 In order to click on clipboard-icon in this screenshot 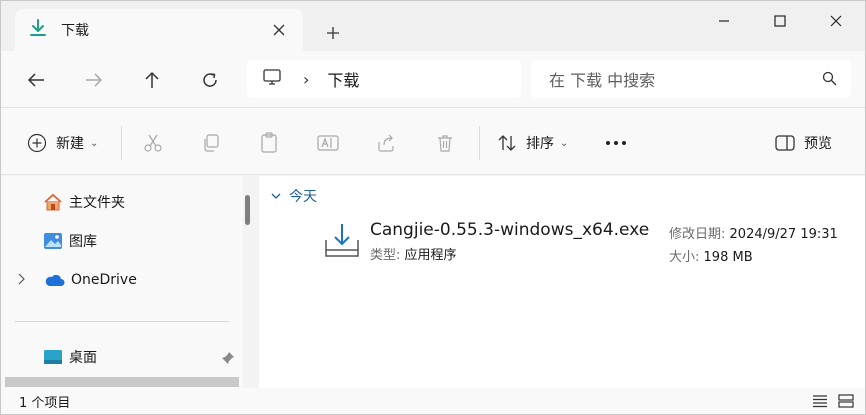, I will do `click(269, 142)`.